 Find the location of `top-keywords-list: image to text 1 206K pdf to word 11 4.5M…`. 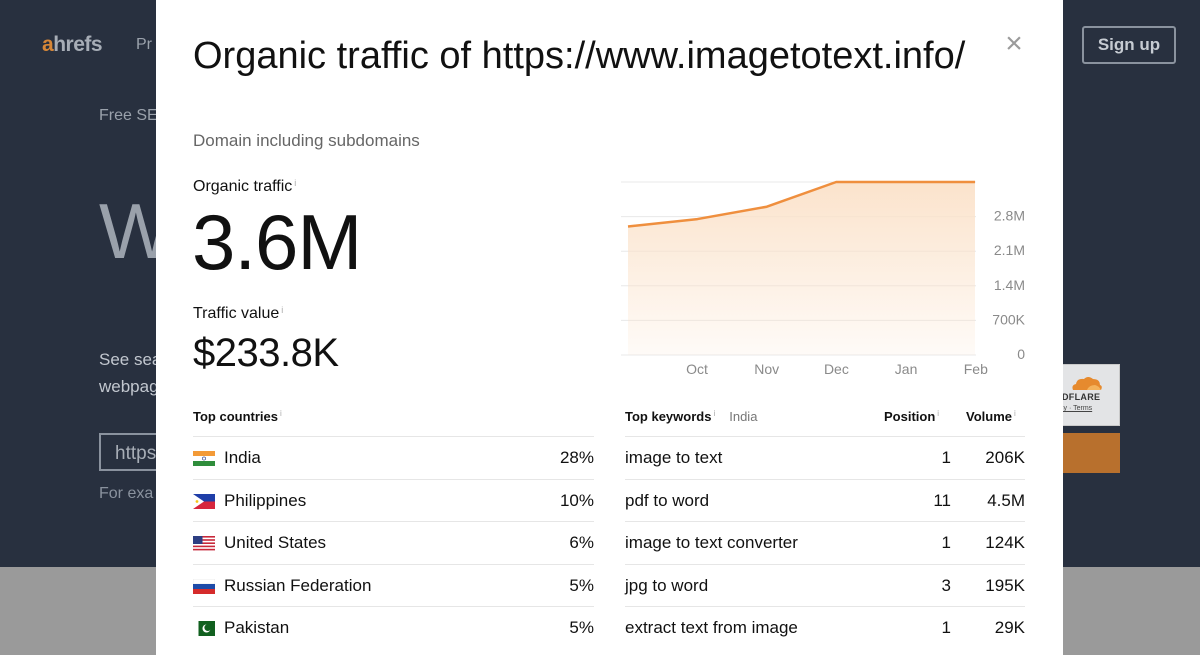

top-keywords-list: image to text 1 206K pdf to word 11 4.5M… is located at coordinates (825, 542).